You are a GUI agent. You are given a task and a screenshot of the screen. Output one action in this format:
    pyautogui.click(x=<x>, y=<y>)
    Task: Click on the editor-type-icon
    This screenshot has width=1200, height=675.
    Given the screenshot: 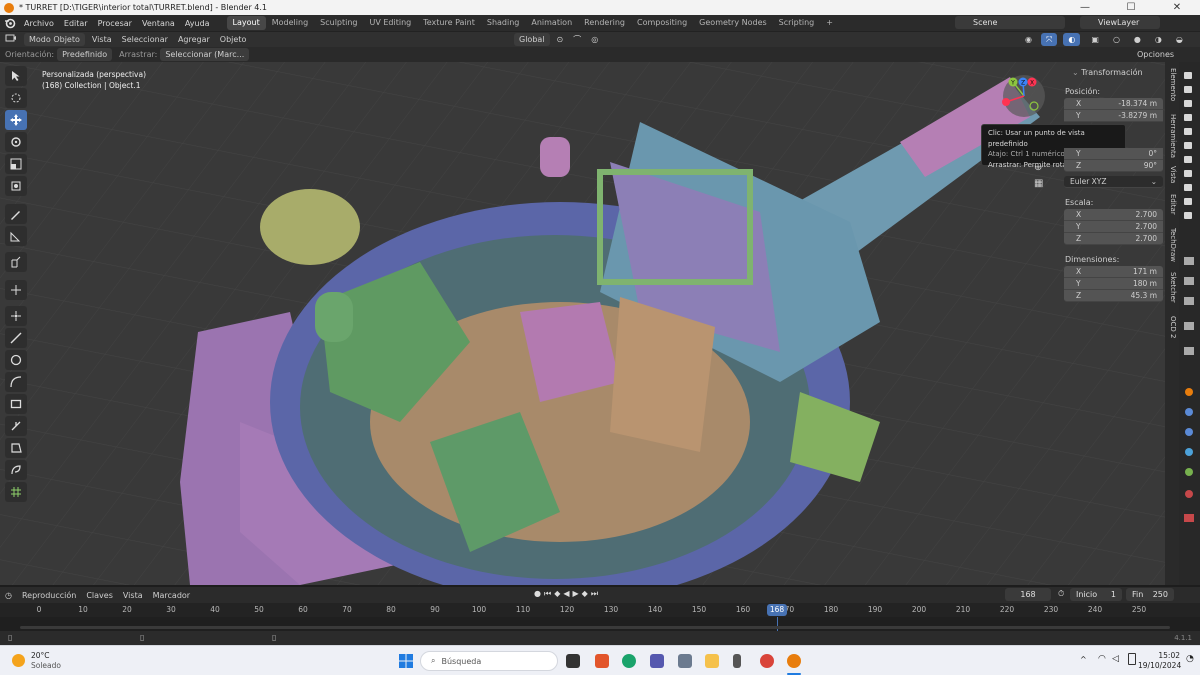 What is the action you would take?
    pyautogui.click(x=12, y=39)
    